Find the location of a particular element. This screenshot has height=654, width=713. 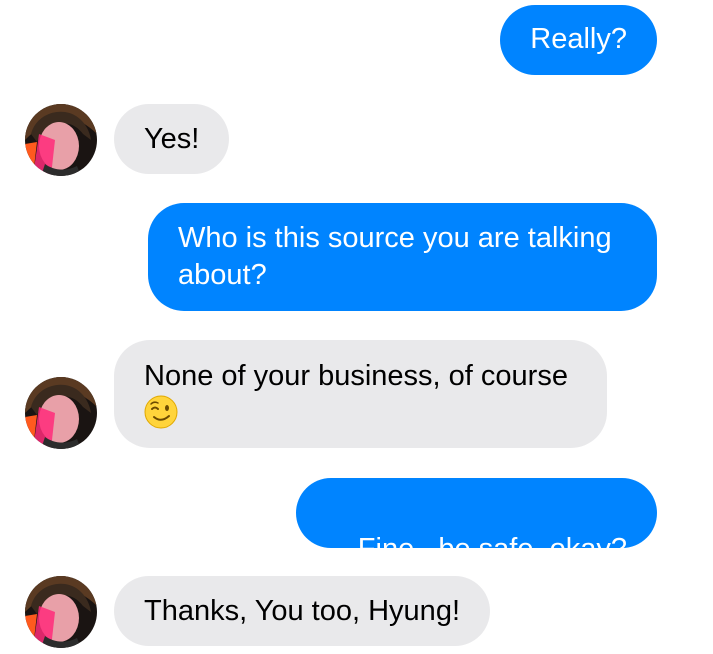

message-bubble-sent: Really? is located at coordinates (578, 40).